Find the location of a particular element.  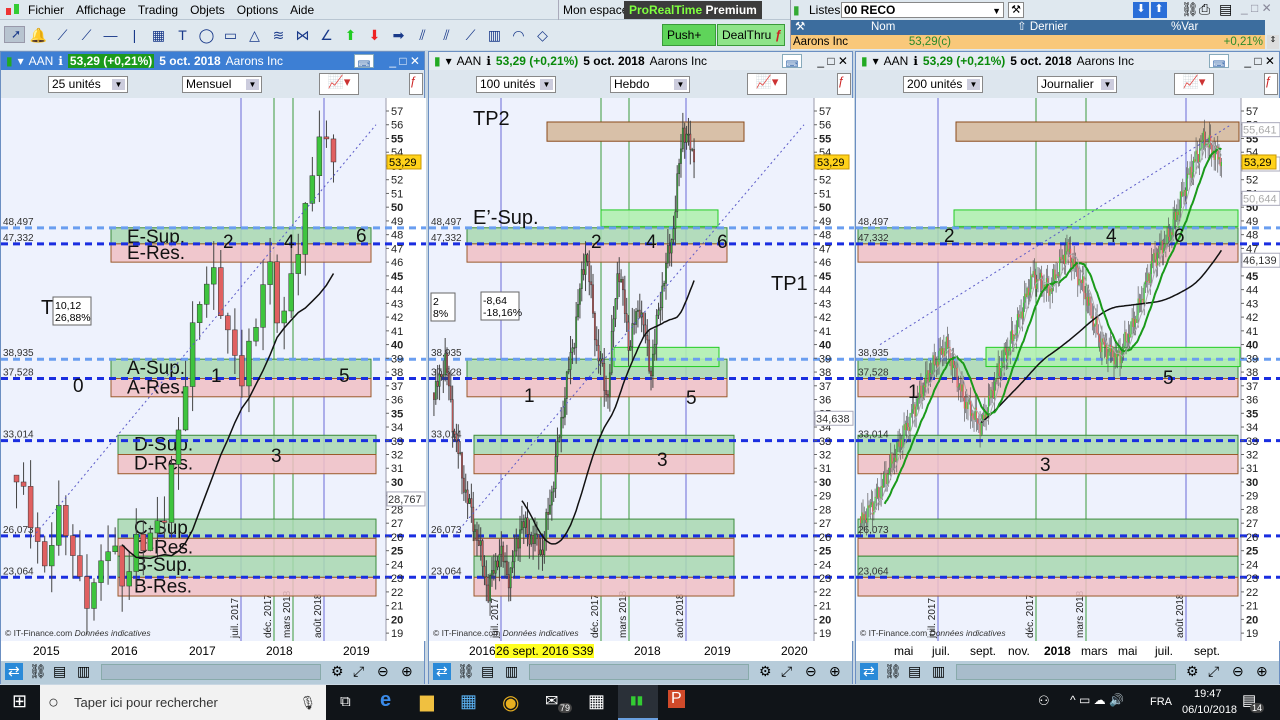

rectangle-tool-icon: ▭ is located at coordinates (230, 35).